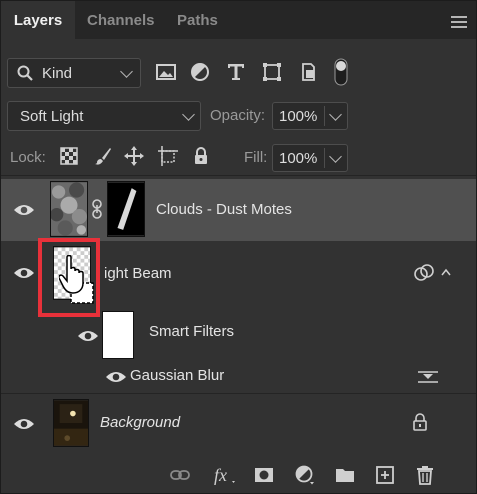  I want to click on group-folder-icon, so click(345, 475).